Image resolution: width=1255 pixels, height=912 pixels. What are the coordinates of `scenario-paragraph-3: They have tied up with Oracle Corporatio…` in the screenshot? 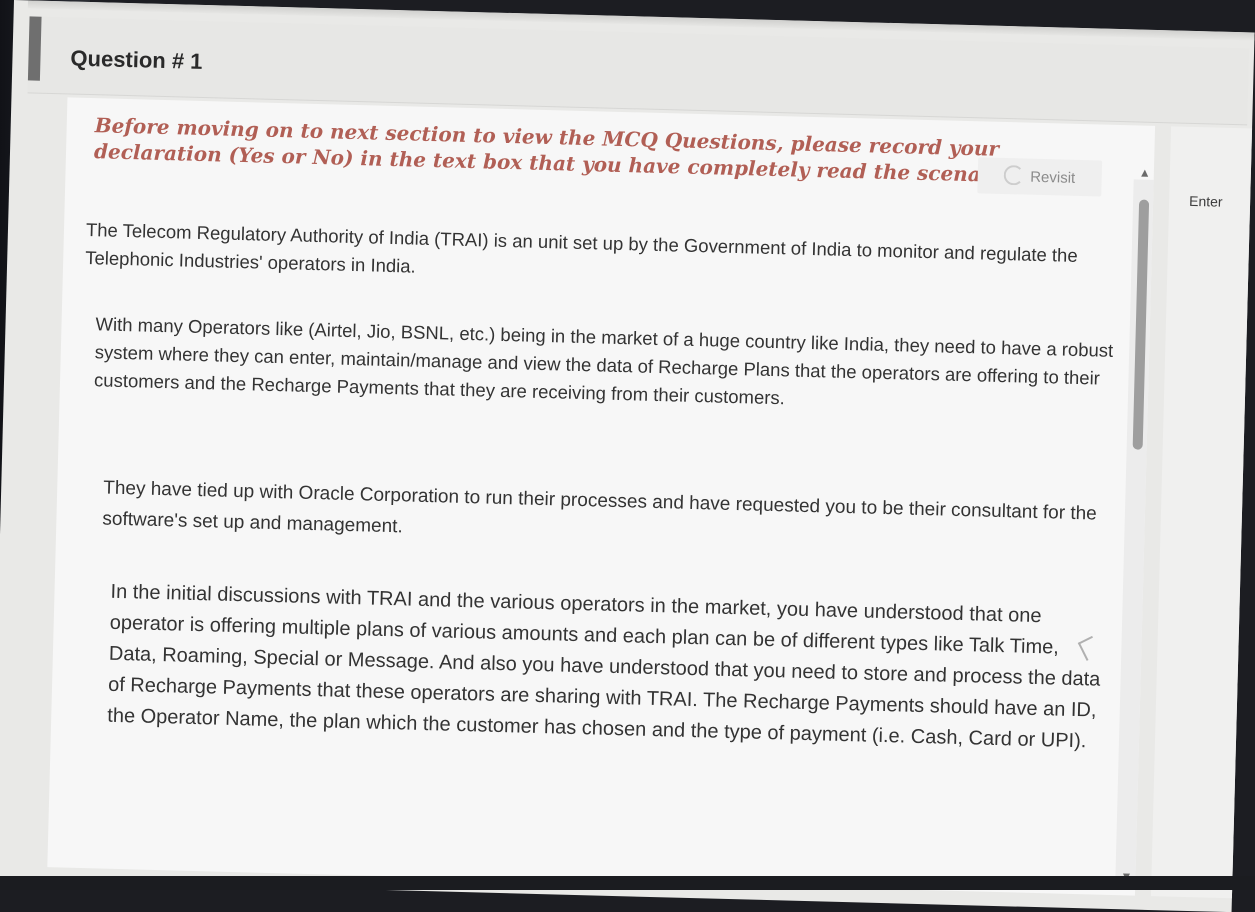 It's located at (600, 507).